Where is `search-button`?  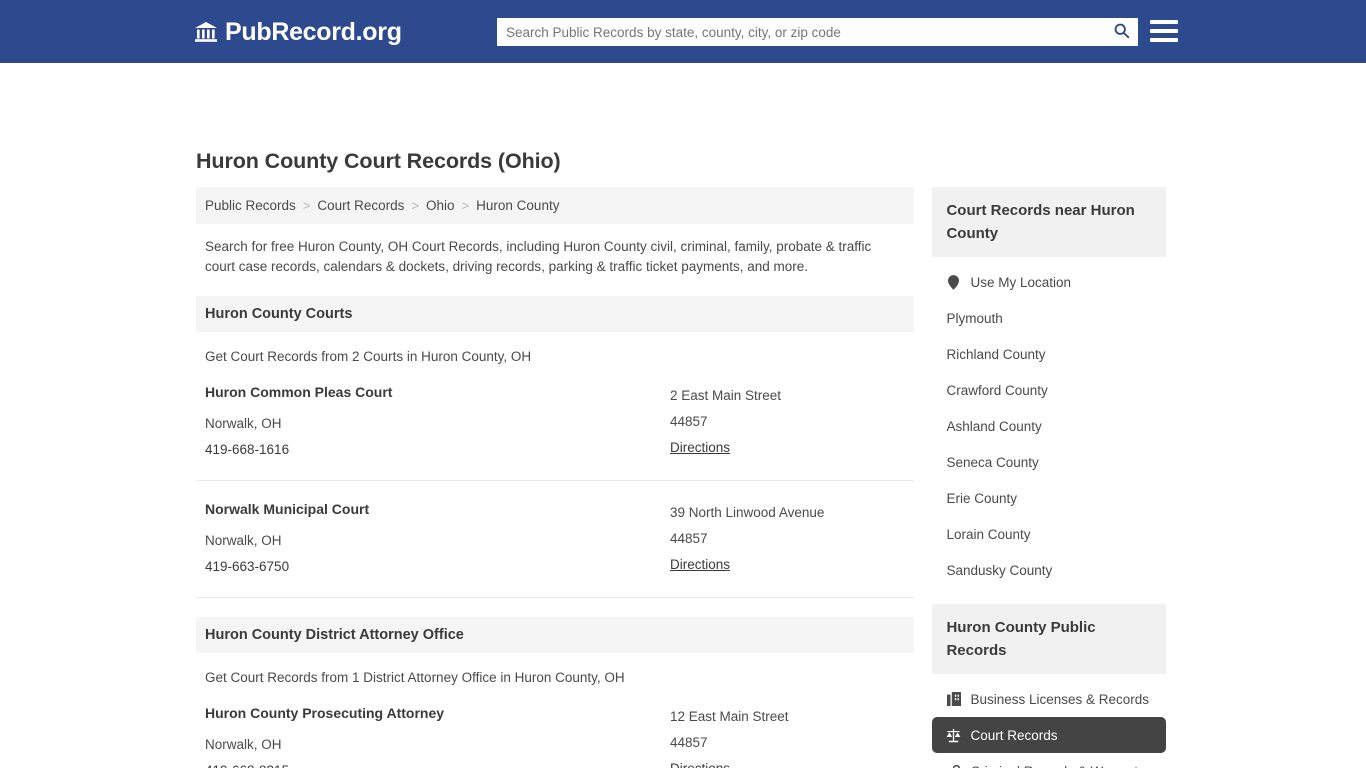
search-button is located at coordinates (1121, 32).